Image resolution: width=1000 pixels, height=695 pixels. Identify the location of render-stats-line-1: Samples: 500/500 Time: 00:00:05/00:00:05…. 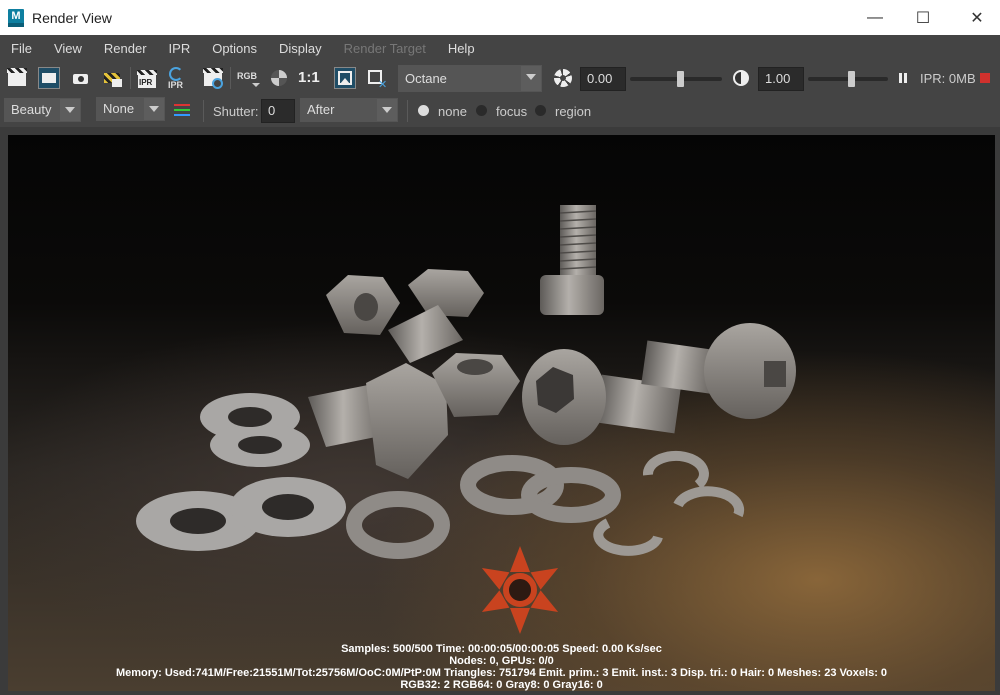
(501, 649).